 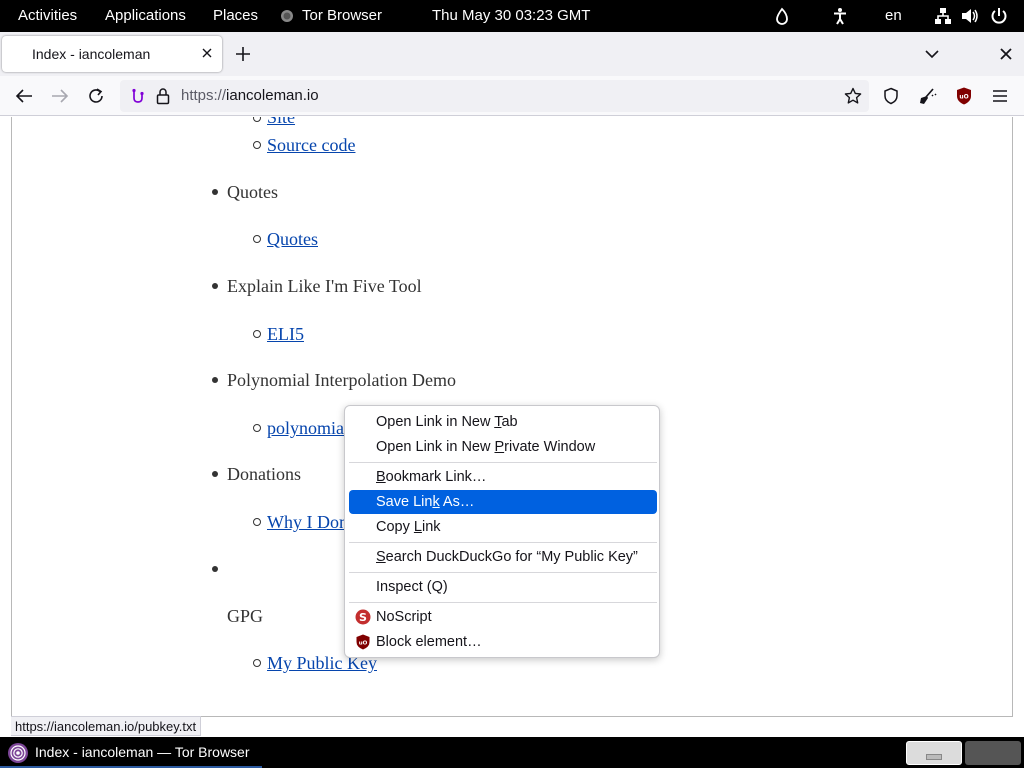 What do you see at coordinates (1000, 98) in the screenshot?
I see `hamburger-menu-icon` at bounding box center [1000, 98].